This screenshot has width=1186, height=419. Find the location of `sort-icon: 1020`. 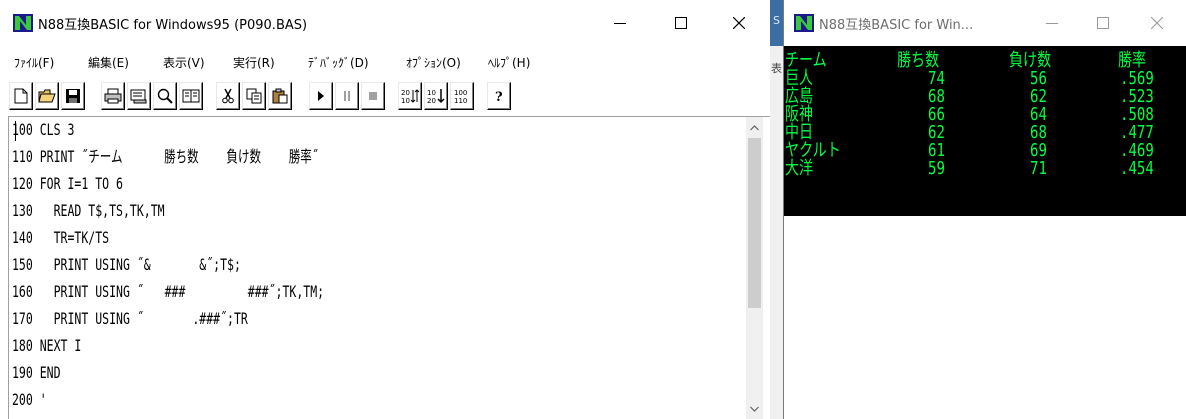

sort-icon: 1020 is located at coordinates (436, 97).